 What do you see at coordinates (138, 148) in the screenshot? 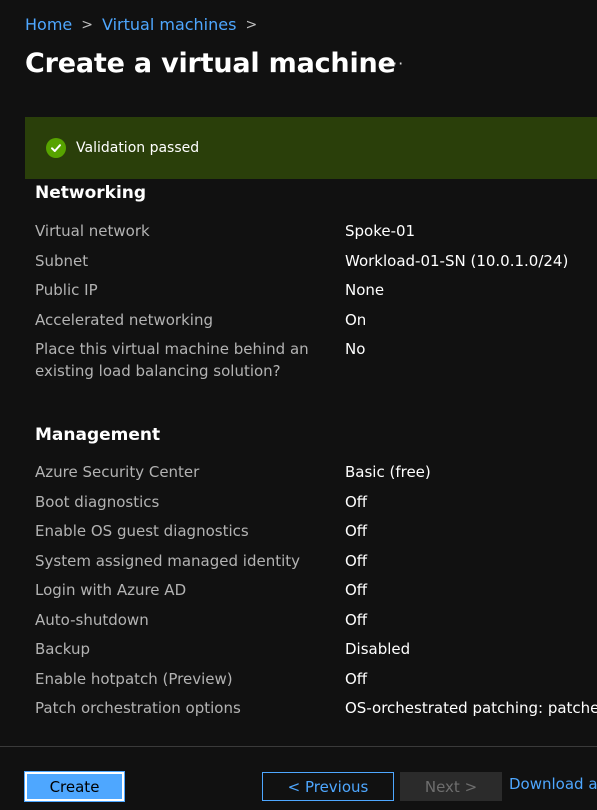
I see `validation-message: Validation passed` at bounding box center [138, 148].